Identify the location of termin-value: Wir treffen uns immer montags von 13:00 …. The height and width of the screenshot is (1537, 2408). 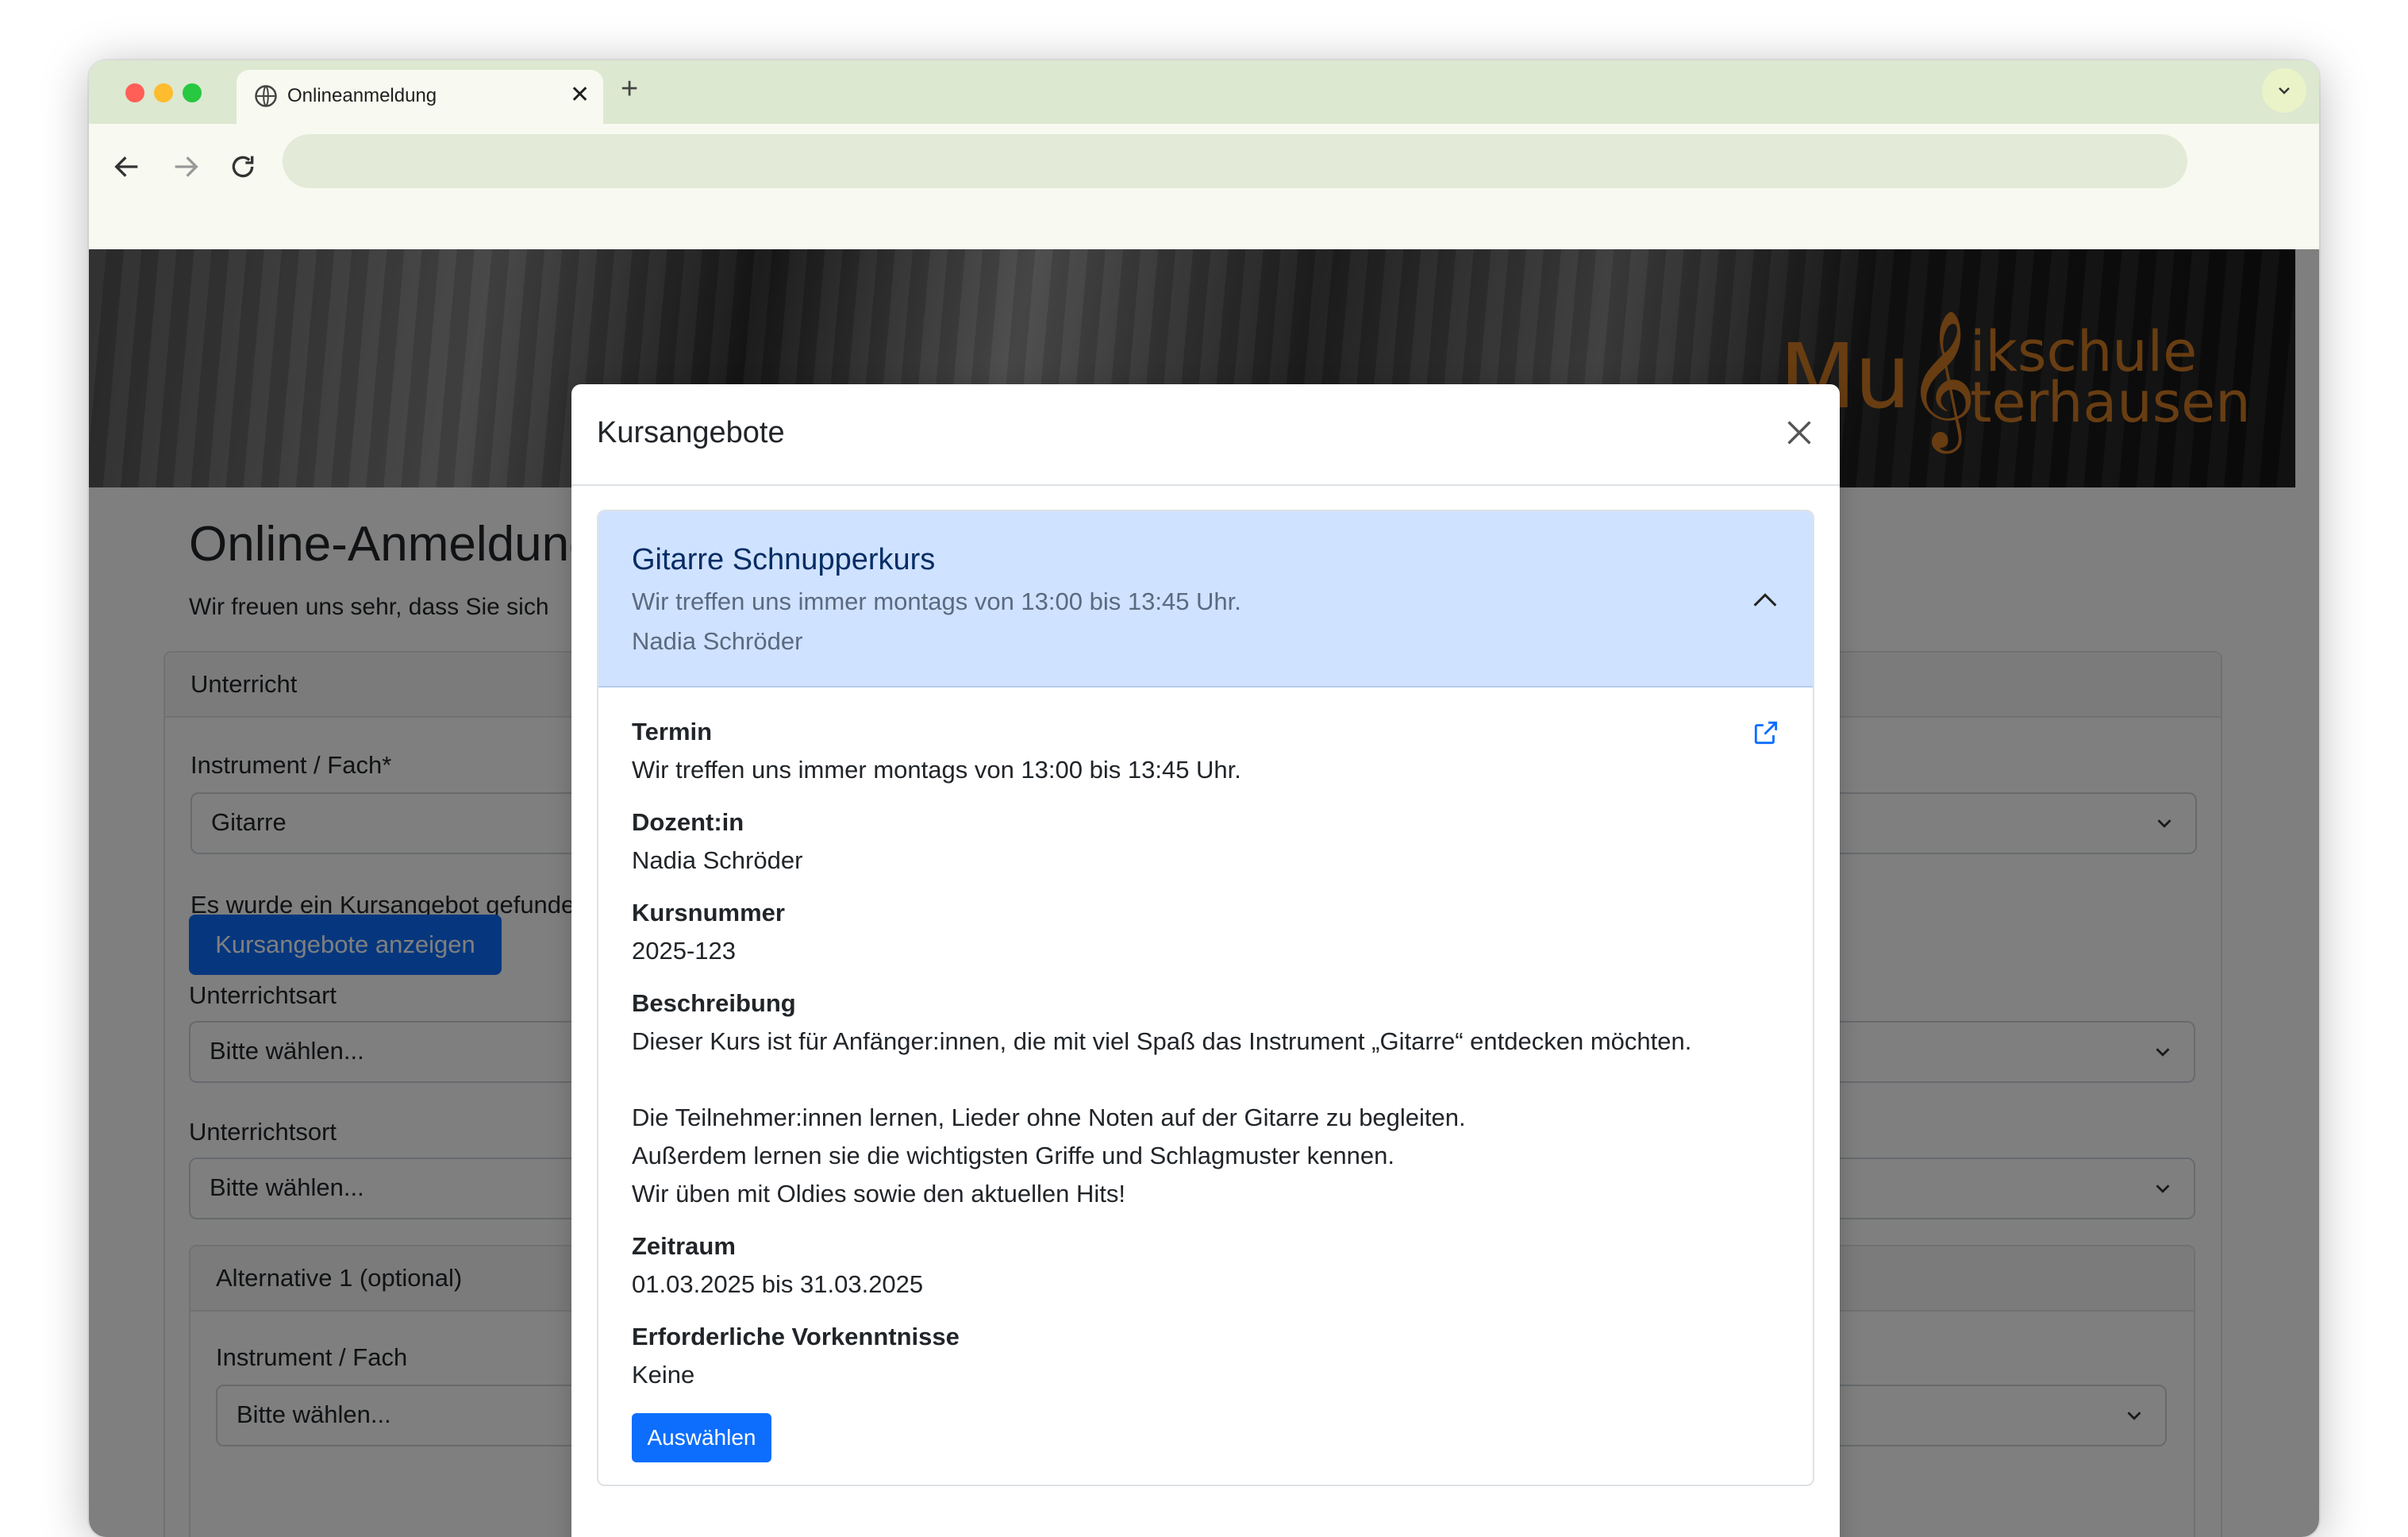
(936, 770).